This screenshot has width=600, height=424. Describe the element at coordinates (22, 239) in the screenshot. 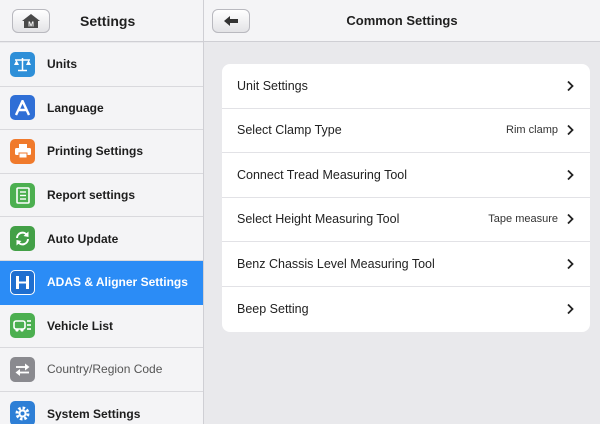

I see `refresh-icon` at that location.